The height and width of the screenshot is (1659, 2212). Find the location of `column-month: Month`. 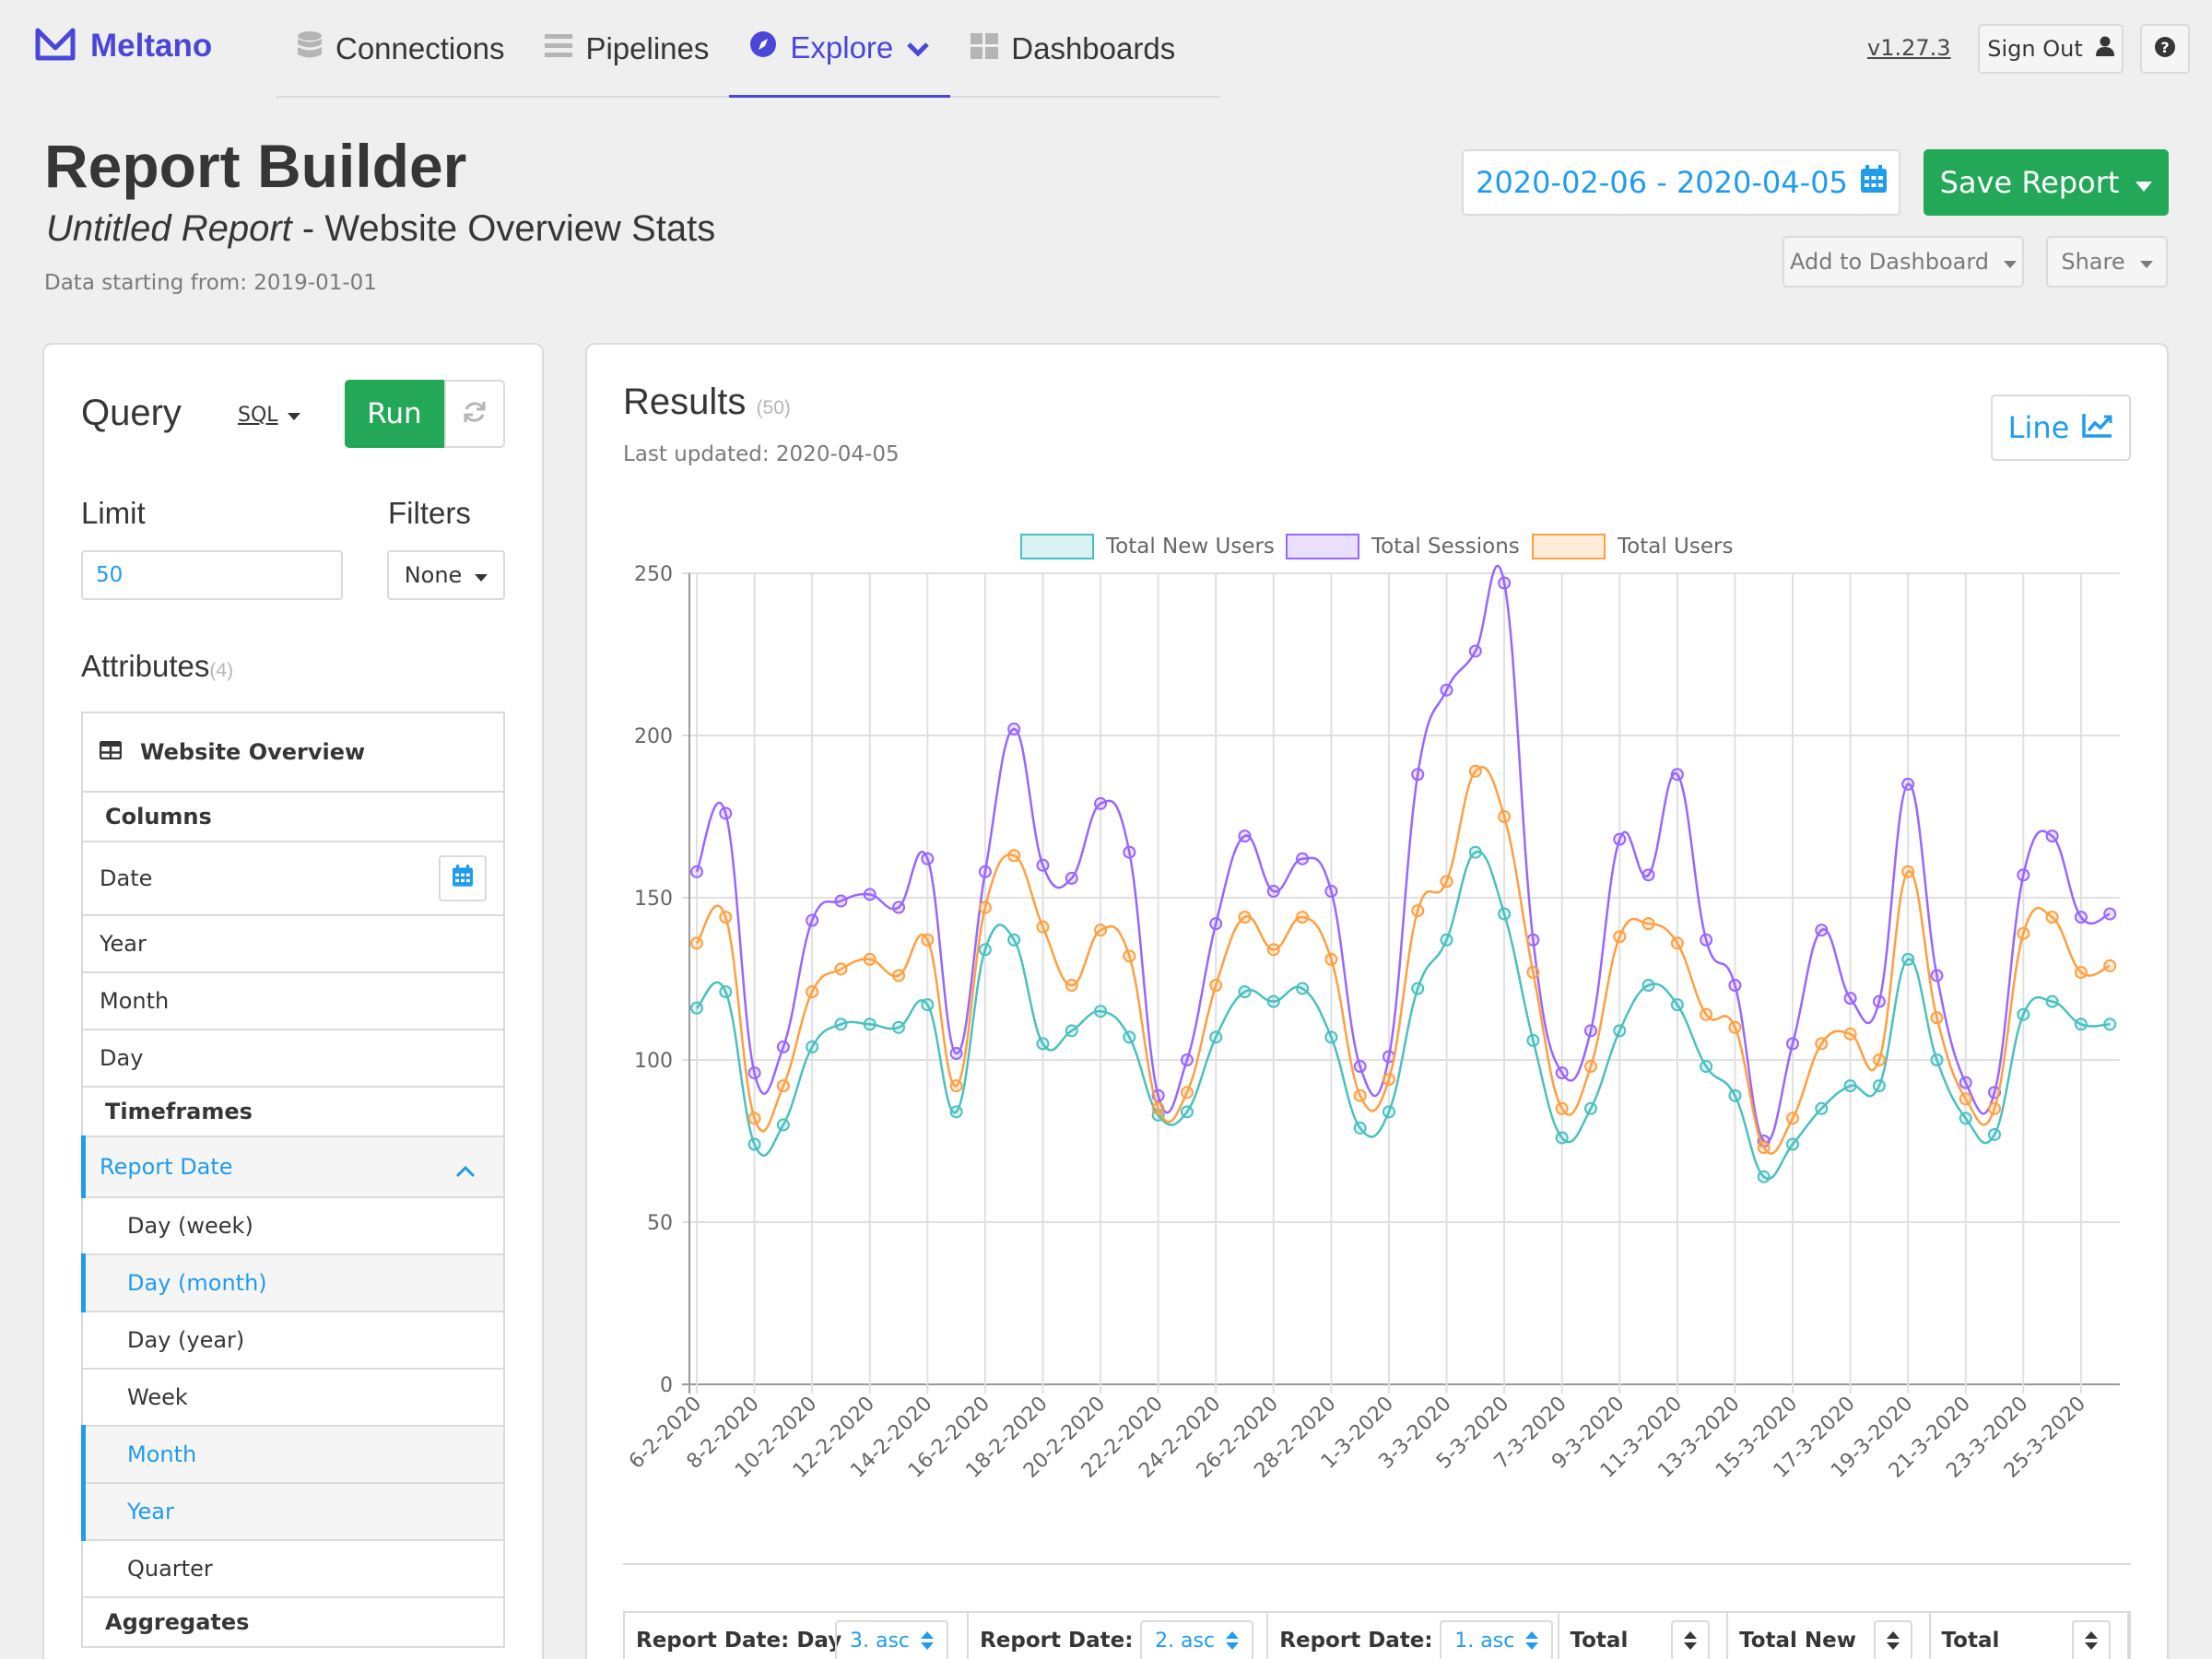

column-month: Month is located at coordinates (293, 1001).